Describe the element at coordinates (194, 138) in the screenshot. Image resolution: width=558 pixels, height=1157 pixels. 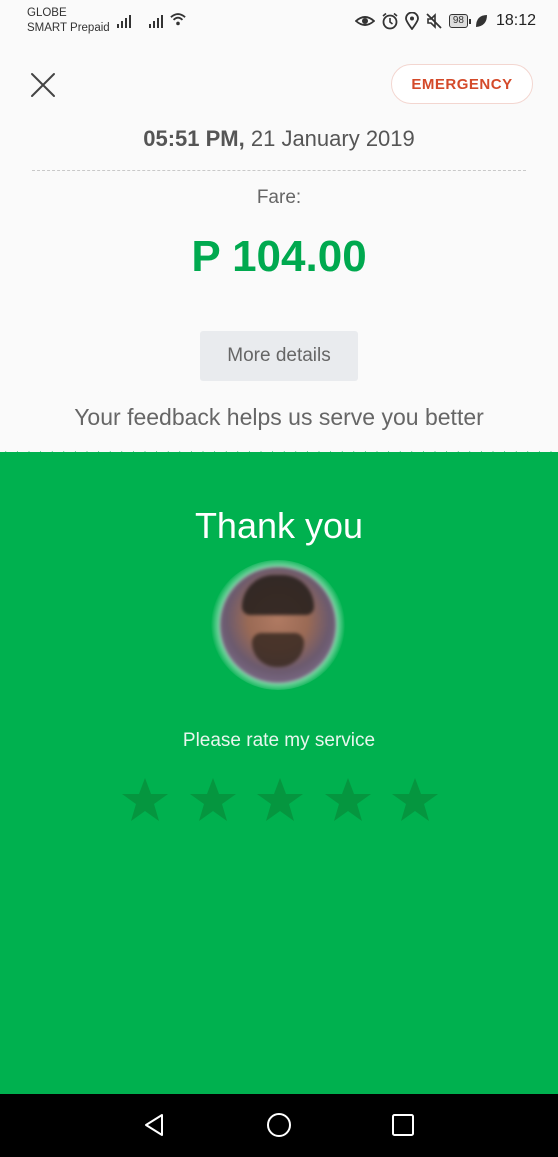
I see `trip-time: 05:51 PM,` at that location.